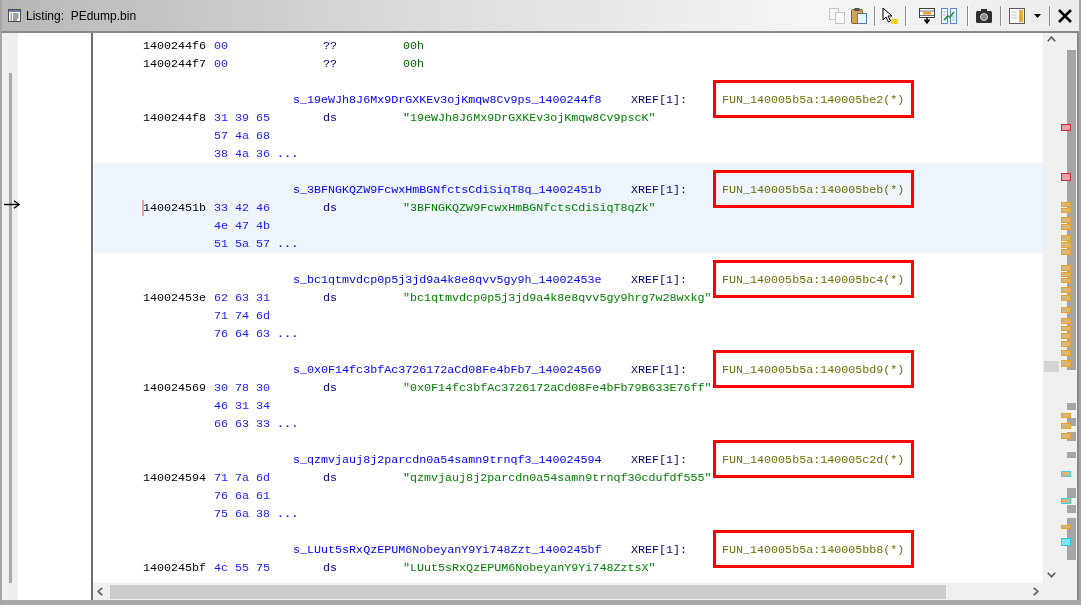 This screenshot has height=605, width=1081. What do you see at coordinates (813, 280) in the screenshot?
I see `xref-link: FUN_140005b5a:140005bc4(*)` at bounding box center [813, 280].